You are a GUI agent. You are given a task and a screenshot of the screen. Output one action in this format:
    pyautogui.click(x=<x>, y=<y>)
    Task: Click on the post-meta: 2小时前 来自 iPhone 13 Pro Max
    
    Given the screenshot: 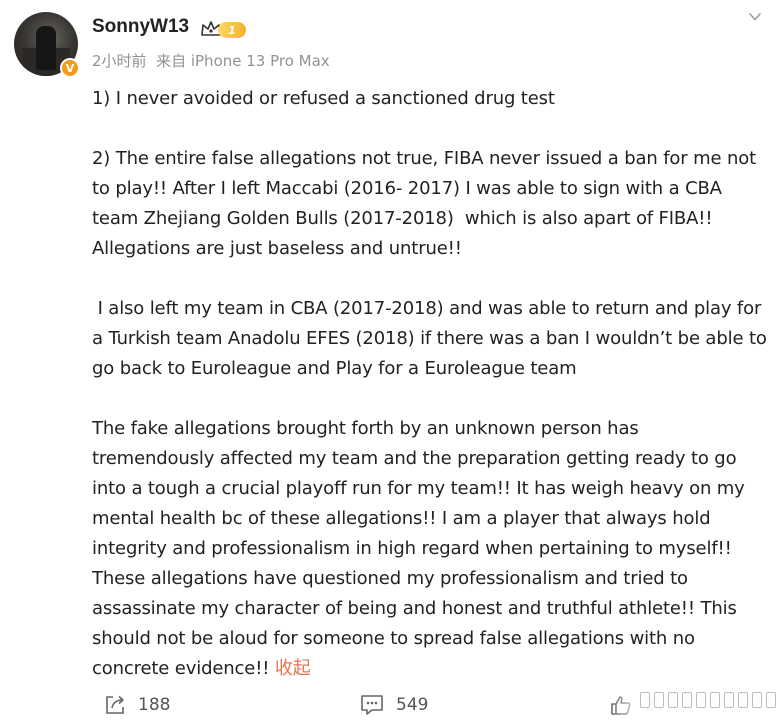 What is the action you would take?
    pyautogui.click(x=211, y=61)
    